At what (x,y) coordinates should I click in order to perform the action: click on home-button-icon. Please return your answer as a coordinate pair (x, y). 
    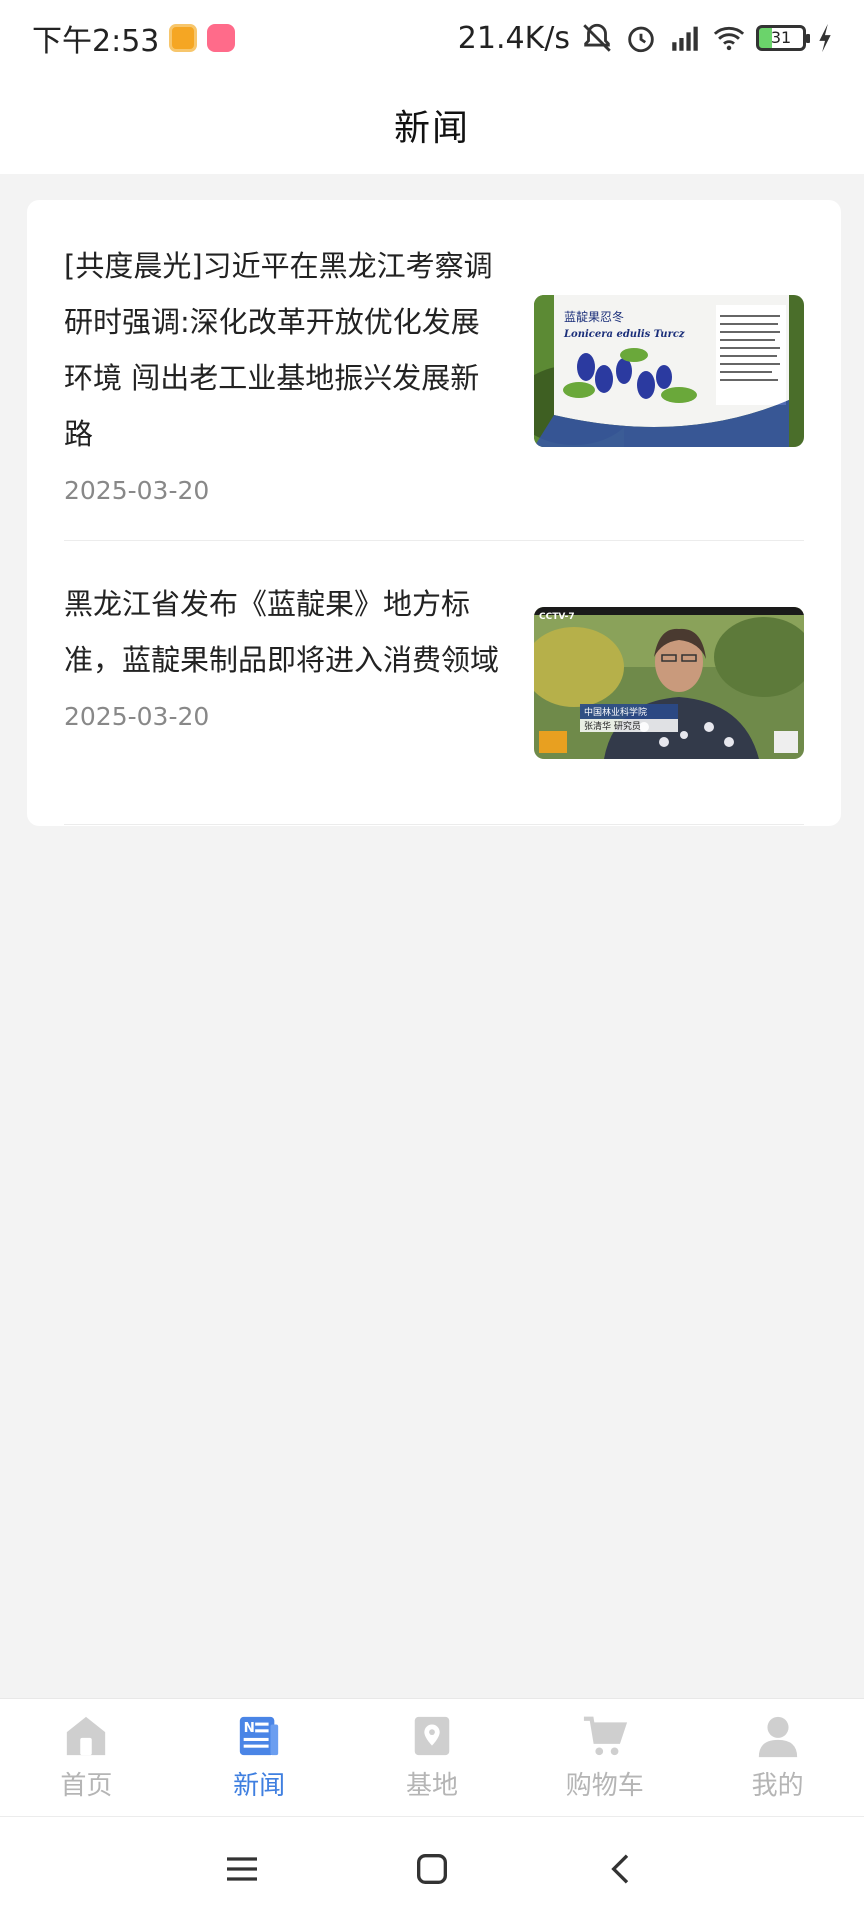
    Looking at the image, I should click on (432, 1869).